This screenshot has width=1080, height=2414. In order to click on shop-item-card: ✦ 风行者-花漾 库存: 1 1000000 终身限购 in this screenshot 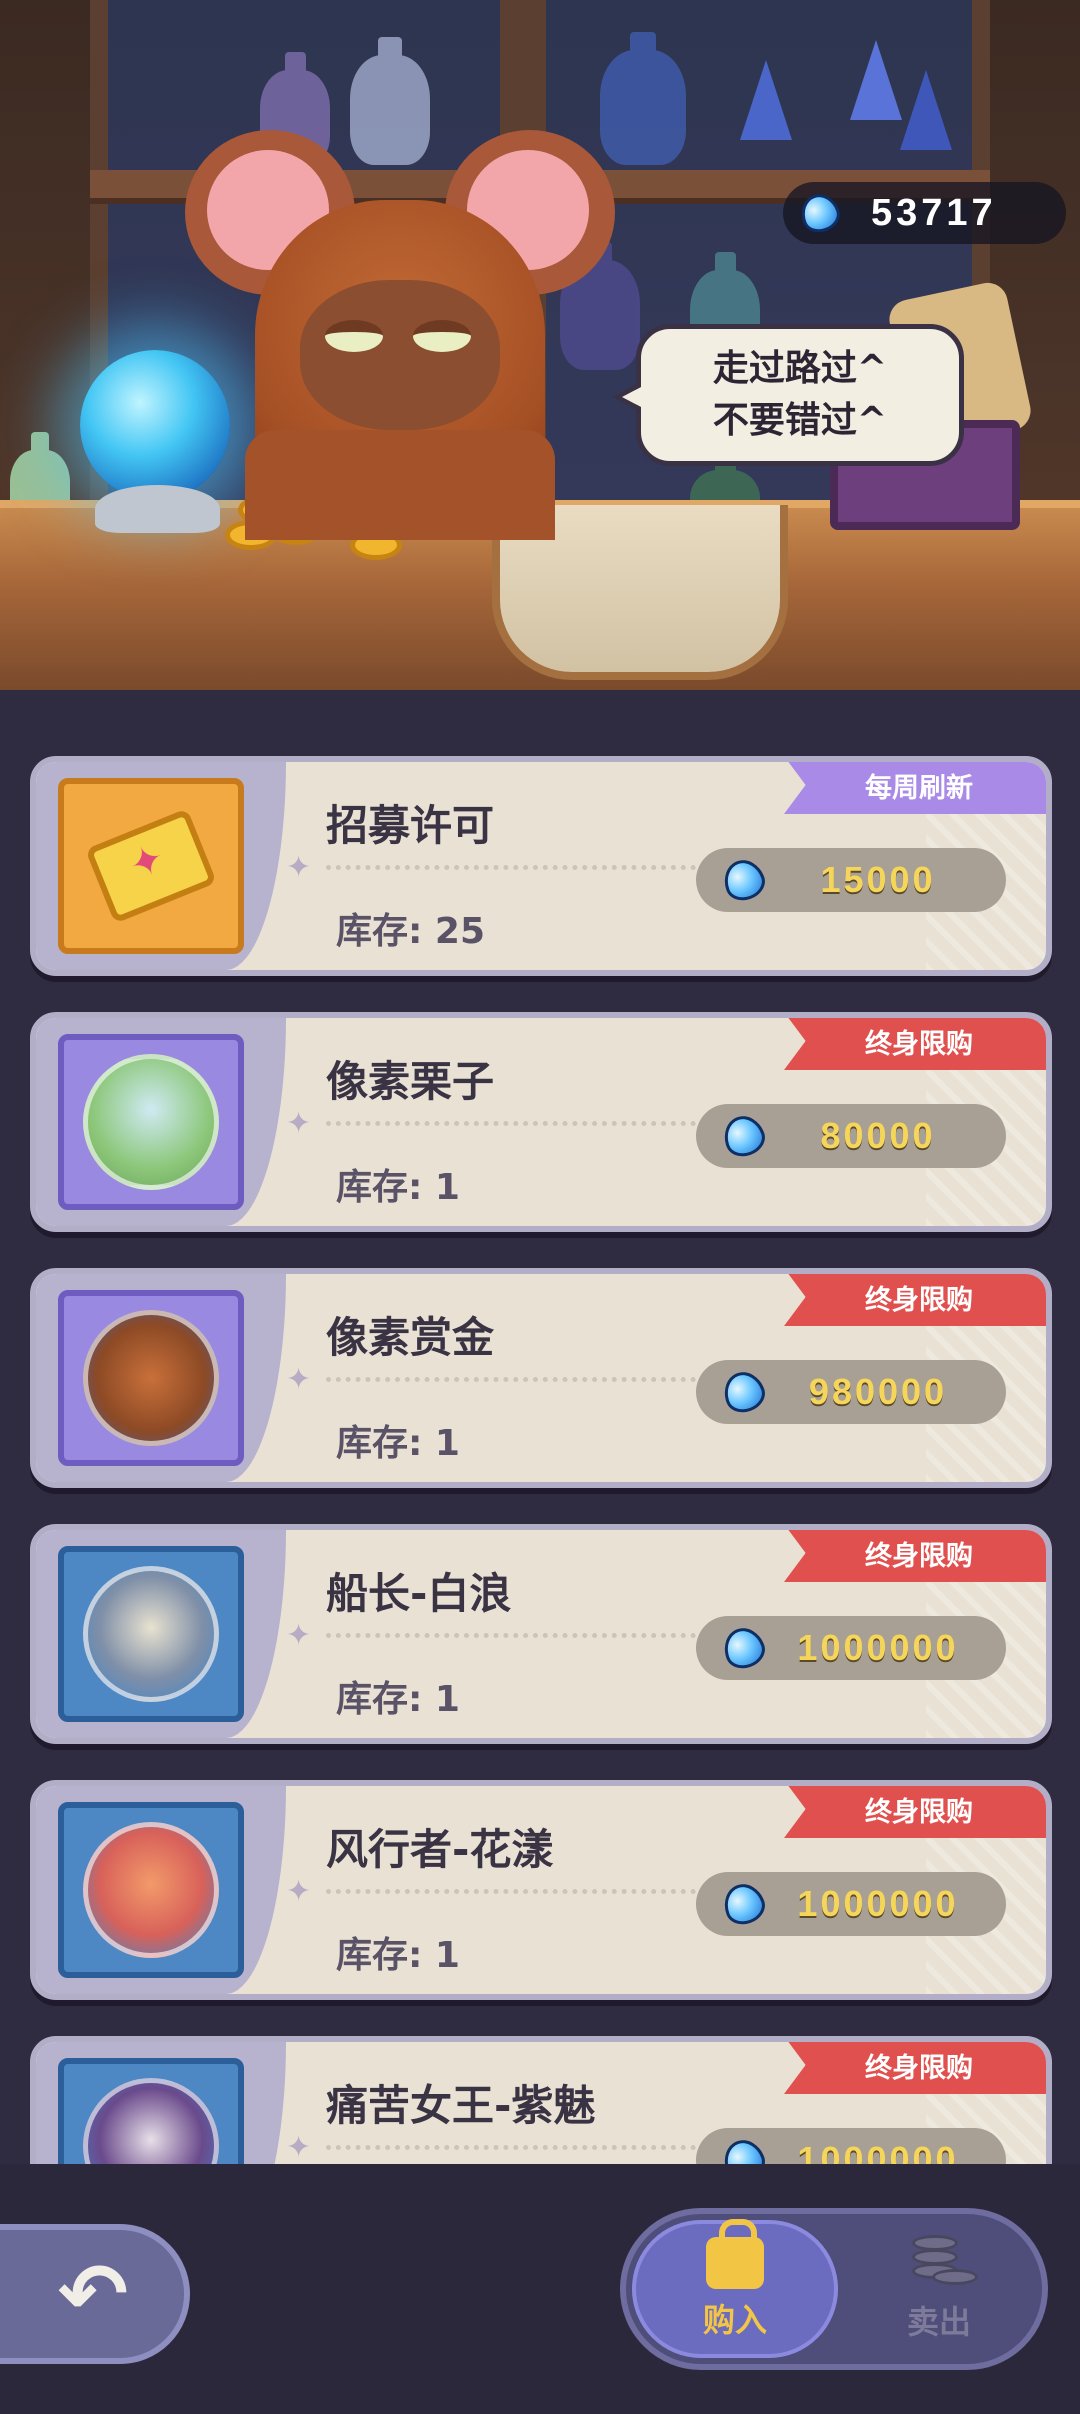, I will do `click(541, 1890)`.